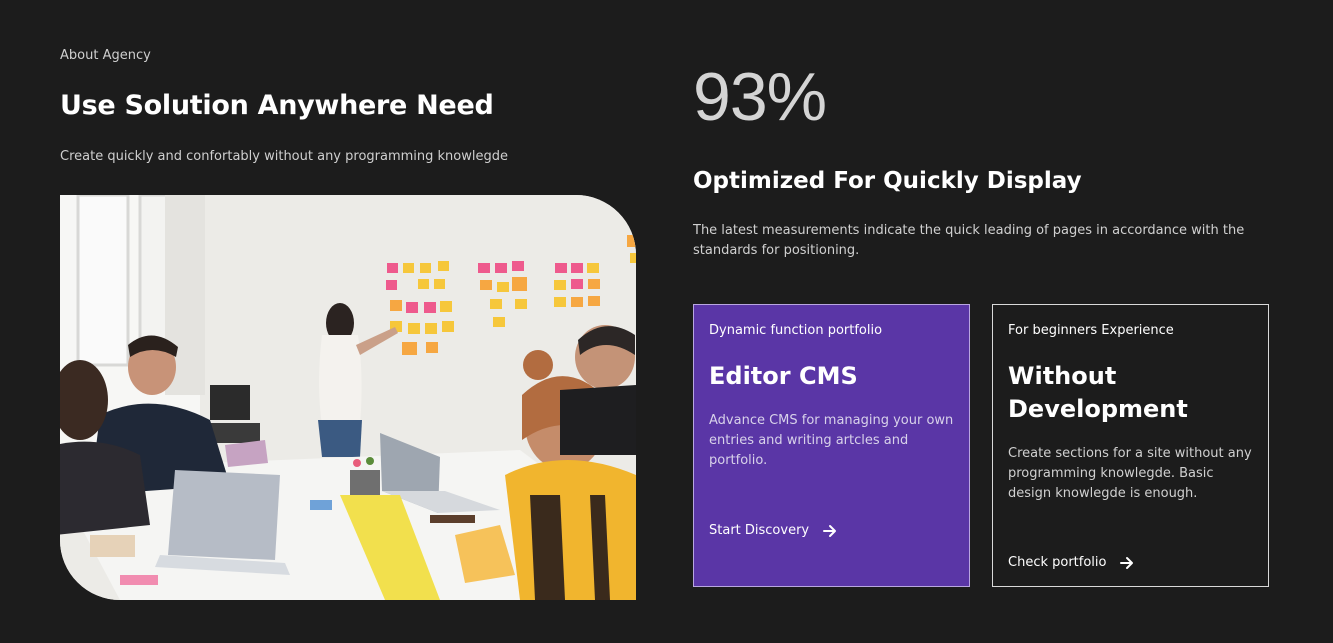 This screenshot has height=643, width=1333. What do you see at coordinates (105, 55) in the screenshot?
I see `about-eyebrow: About Agency` at bounding box center [105, 55].